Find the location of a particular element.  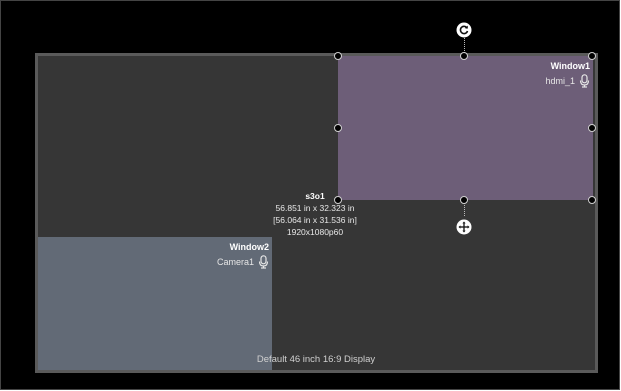

window-title: Window1 is located at coordinates (570, 66).